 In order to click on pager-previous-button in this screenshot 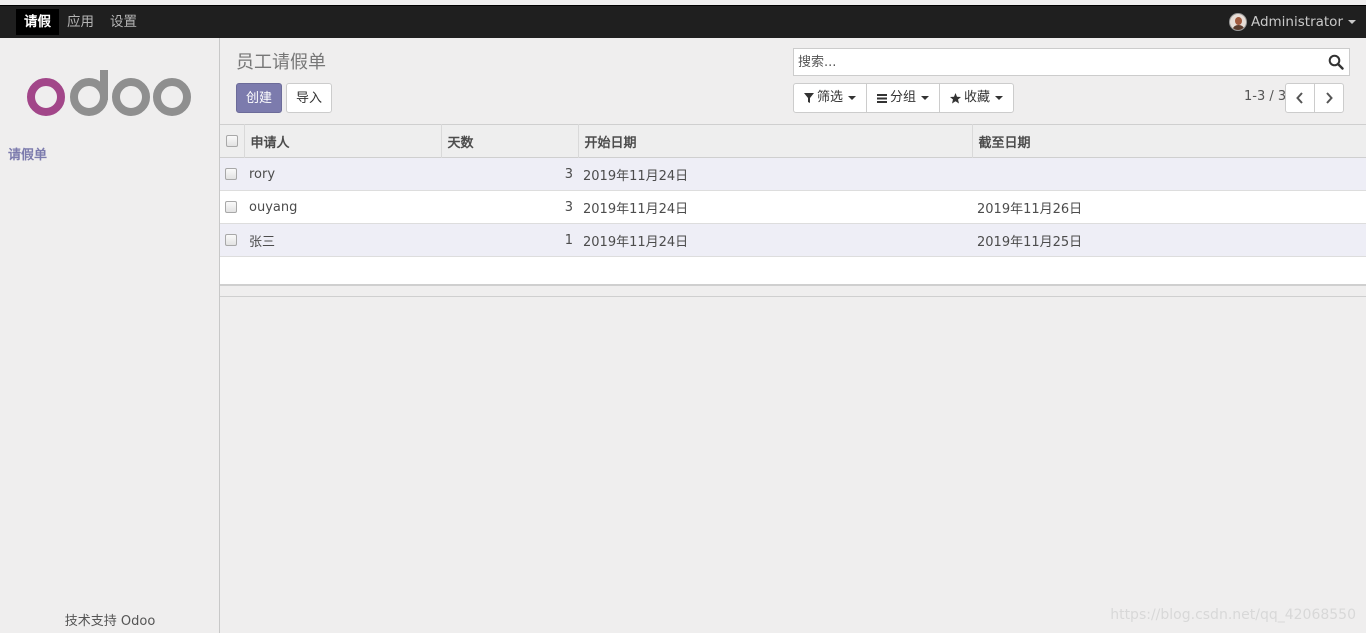, I will do `click(1300, 98)`.